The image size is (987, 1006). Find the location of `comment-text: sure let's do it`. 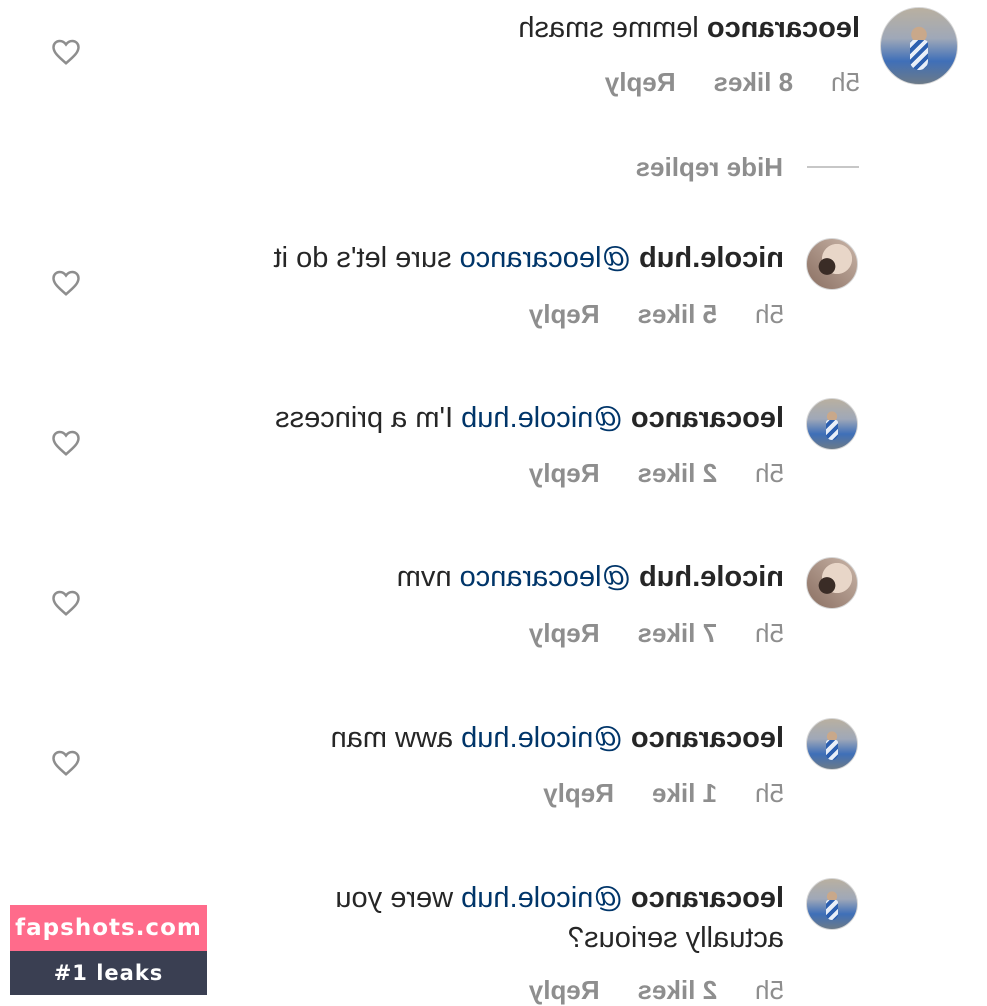

comment-text: sure let's do it is located at coordinates (362, 258).